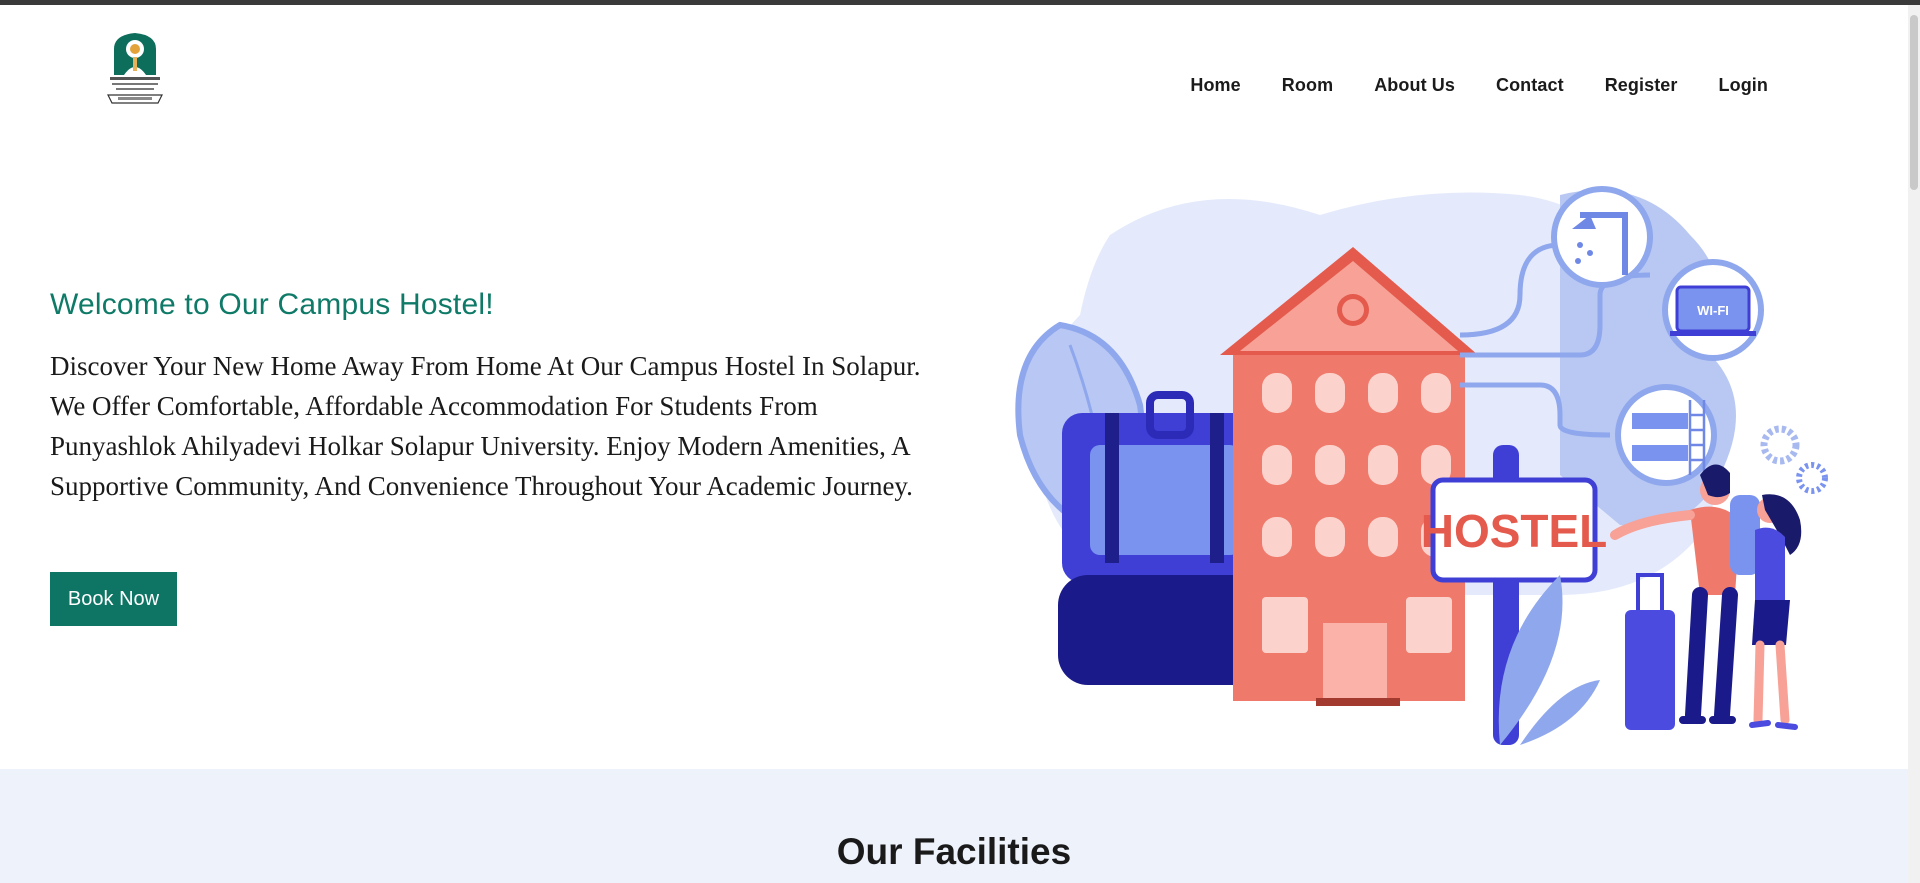  What do you see at coordinates (954, 851) in the screenshot?
I see `facilities-title: Our Facilities` at bounding box center [954, 851].